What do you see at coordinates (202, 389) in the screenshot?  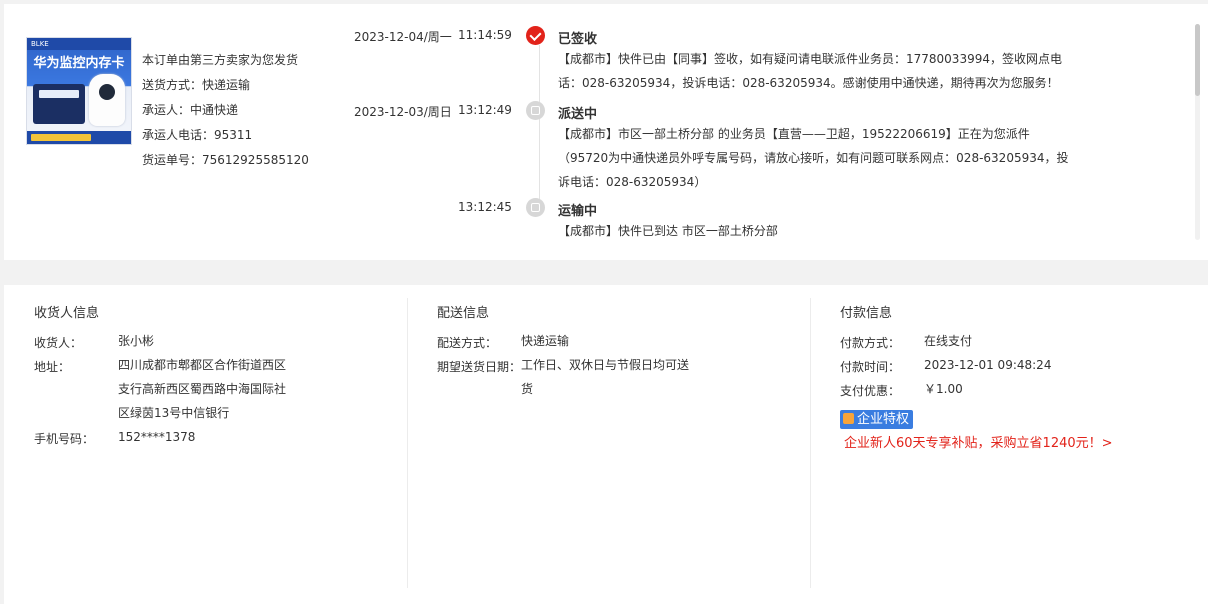 I see `address-value: 四川成都市郫都区合作街道西区支行高新西区蜀西路中海国际社区绿茵13号中信银行` at bounding box center [202, 389].